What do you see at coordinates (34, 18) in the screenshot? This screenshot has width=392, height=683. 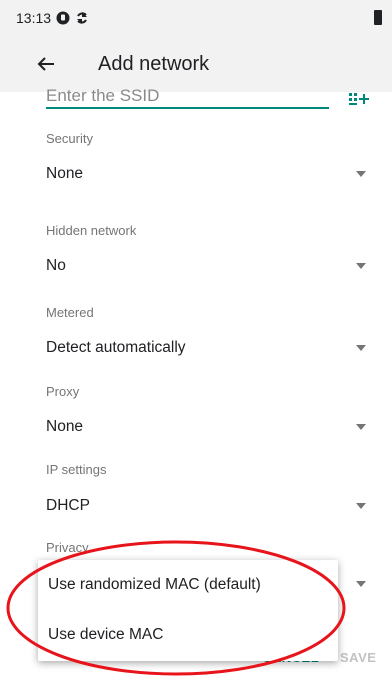 I see `status-time: 13:13` at bounding box center [34, 18].